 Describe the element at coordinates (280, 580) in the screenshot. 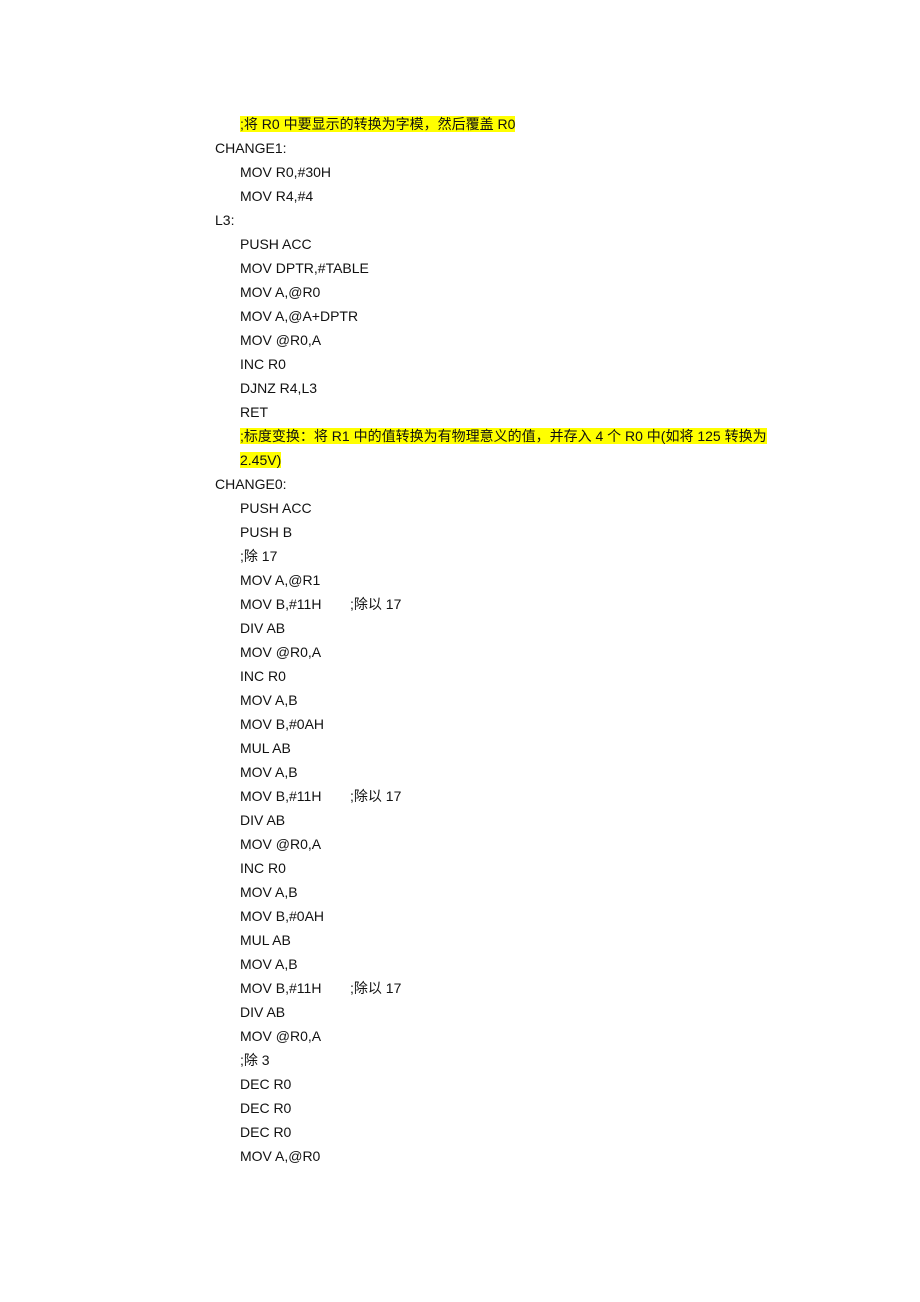

I see `code-text: MOV A,@R1` at that location.